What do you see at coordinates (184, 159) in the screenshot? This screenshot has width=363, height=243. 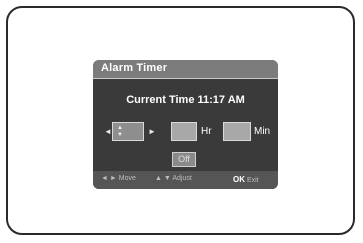 I see `off-button: Off` at bounding box center [184, 159].